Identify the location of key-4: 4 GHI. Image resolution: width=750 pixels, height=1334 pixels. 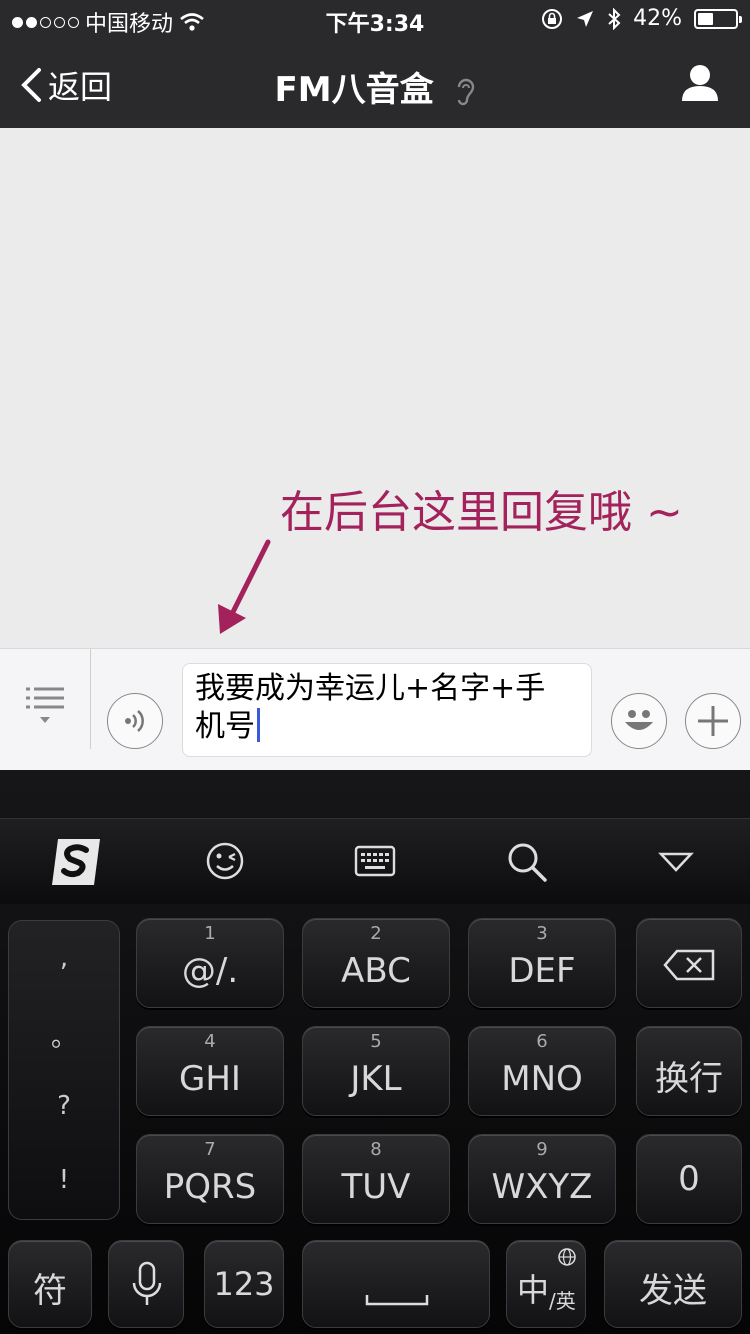
(210, 1071).